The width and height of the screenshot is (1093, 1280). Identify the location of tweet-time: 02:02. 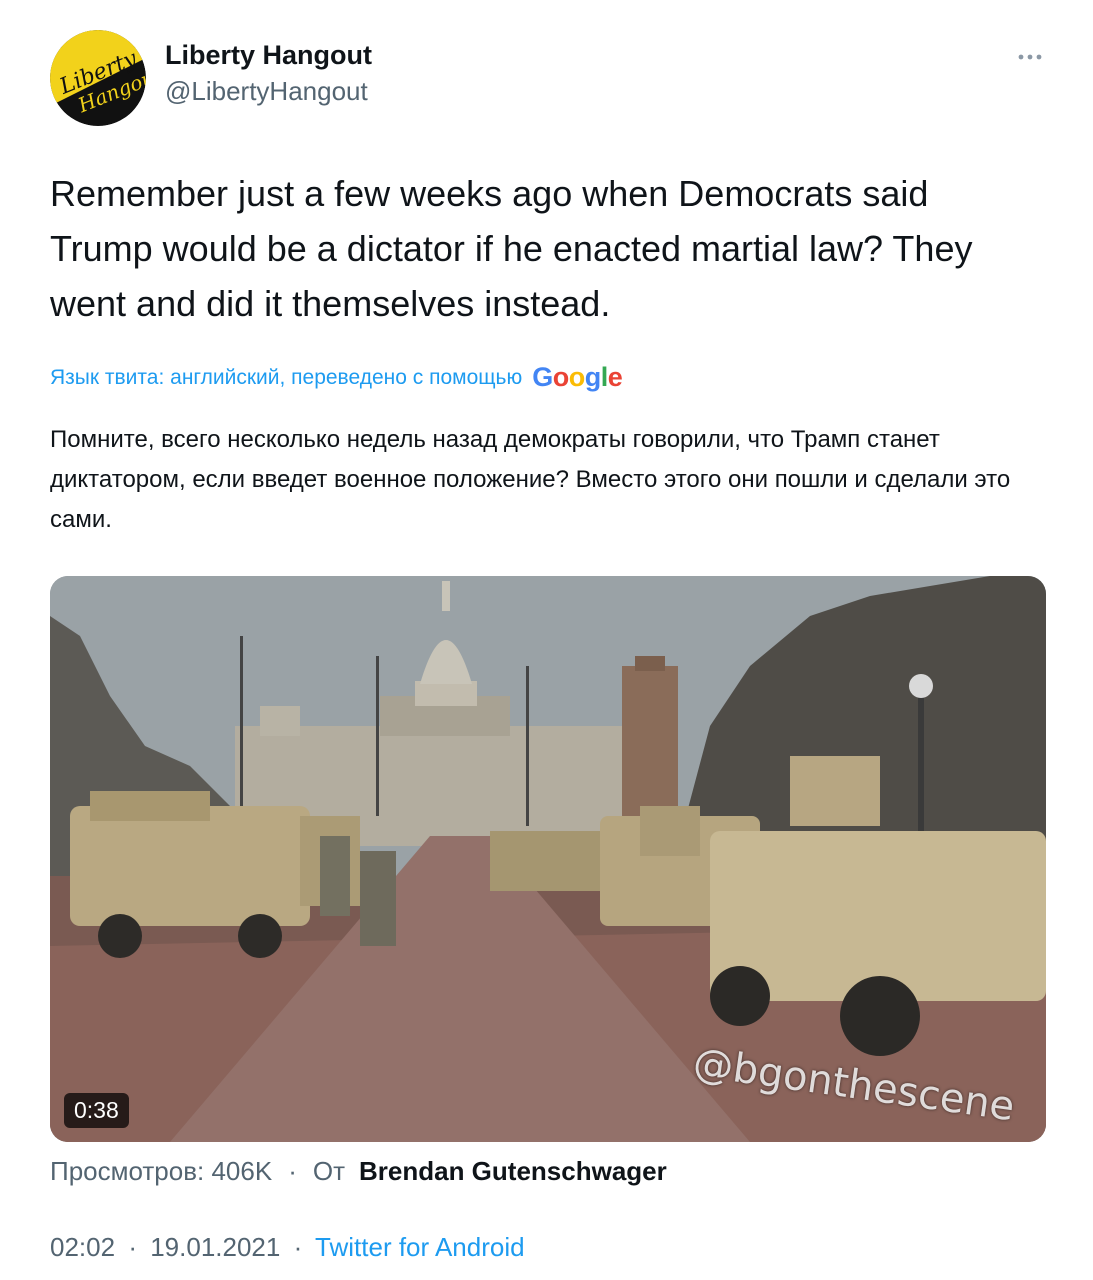
(82, 1247).